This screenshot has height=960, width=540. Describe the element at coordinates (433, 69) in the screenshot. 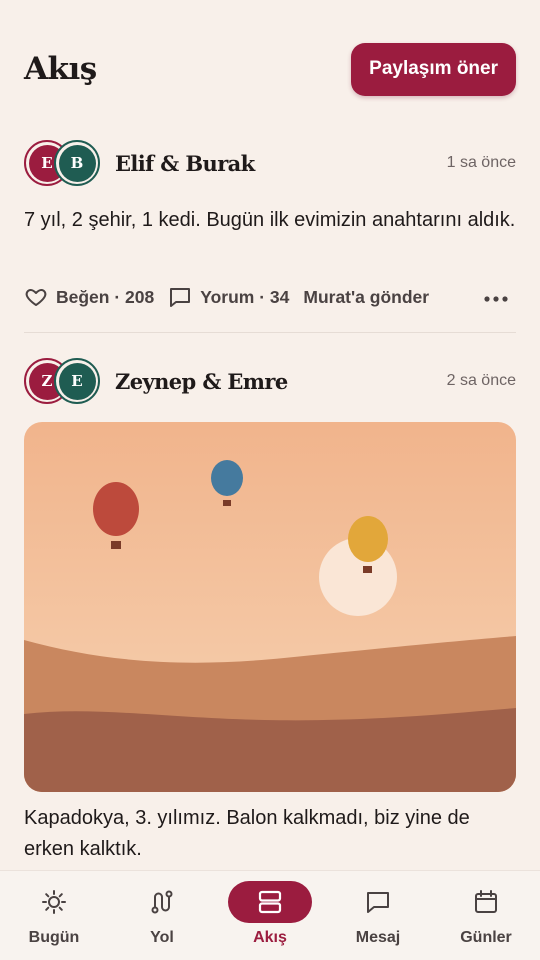

I see `suggest-post-button: Paylaşım öner` at that location.